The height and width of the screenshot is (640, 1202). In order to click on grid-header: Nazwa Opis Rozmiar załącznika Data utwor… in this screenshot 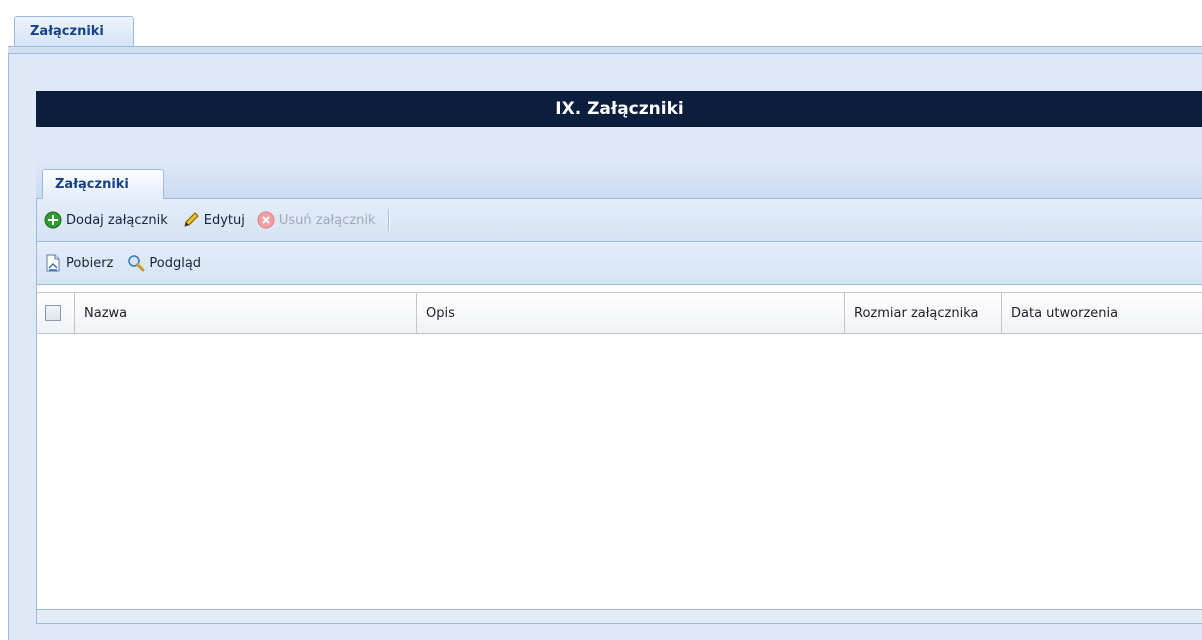, I will do `click(619, 313)`.